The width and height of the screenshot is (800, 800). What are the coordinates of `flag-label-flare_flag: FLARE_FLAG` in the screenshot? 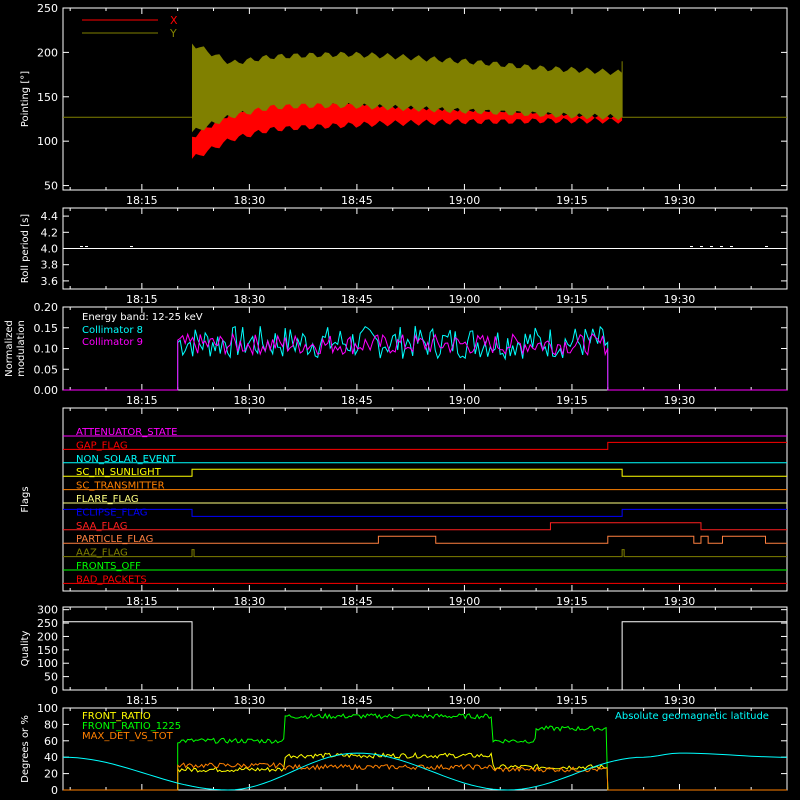 It's located at (107, 499).